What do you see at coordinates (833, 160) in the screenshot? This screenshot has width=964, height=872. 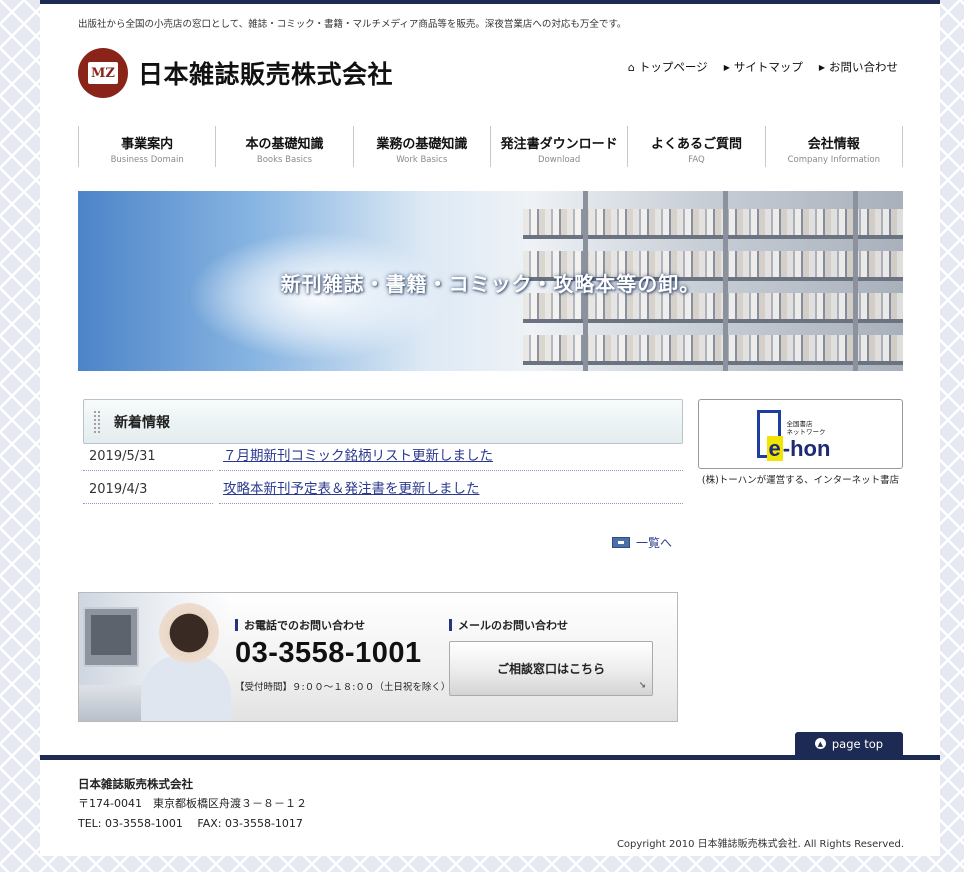 I see `nav-item-sublabel: Company Information` at bounding box center [833, 160].